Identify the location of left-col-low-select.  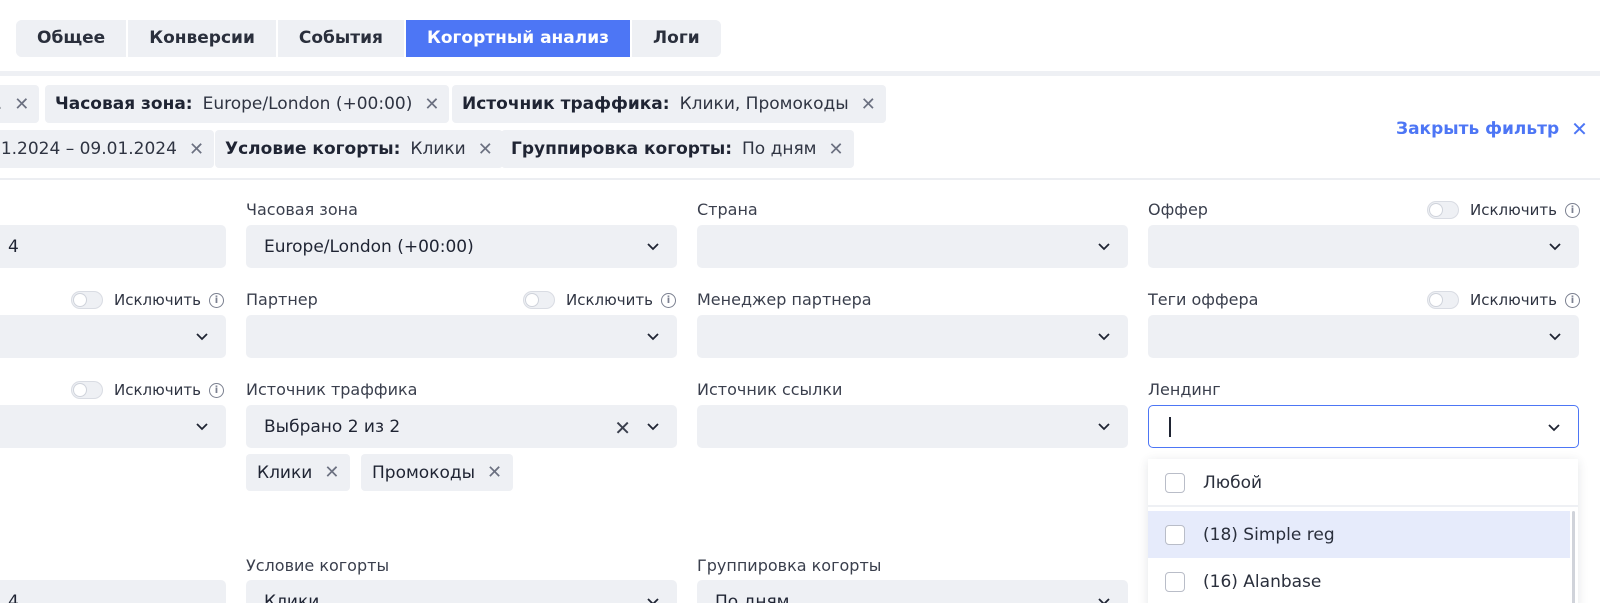
(113, 426).